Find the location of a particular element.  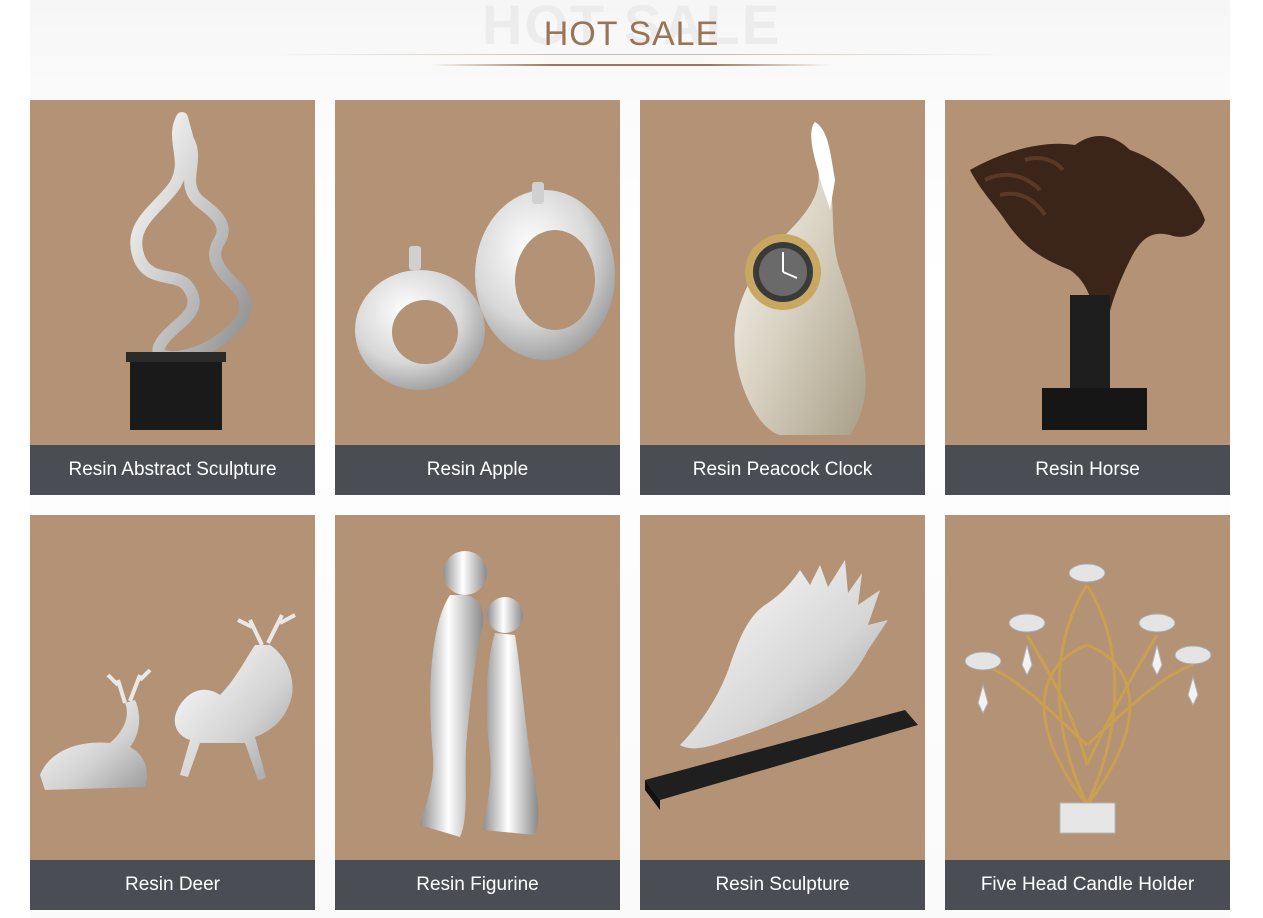

product-name: Resin Peacock Clock is located at coordinates (782, 470).